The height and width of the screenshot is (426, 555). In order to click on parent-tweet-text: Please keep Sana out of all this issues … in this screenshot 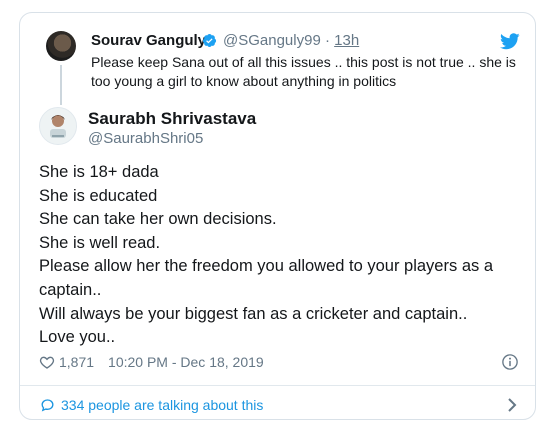, I will do `click(303, 71)`.